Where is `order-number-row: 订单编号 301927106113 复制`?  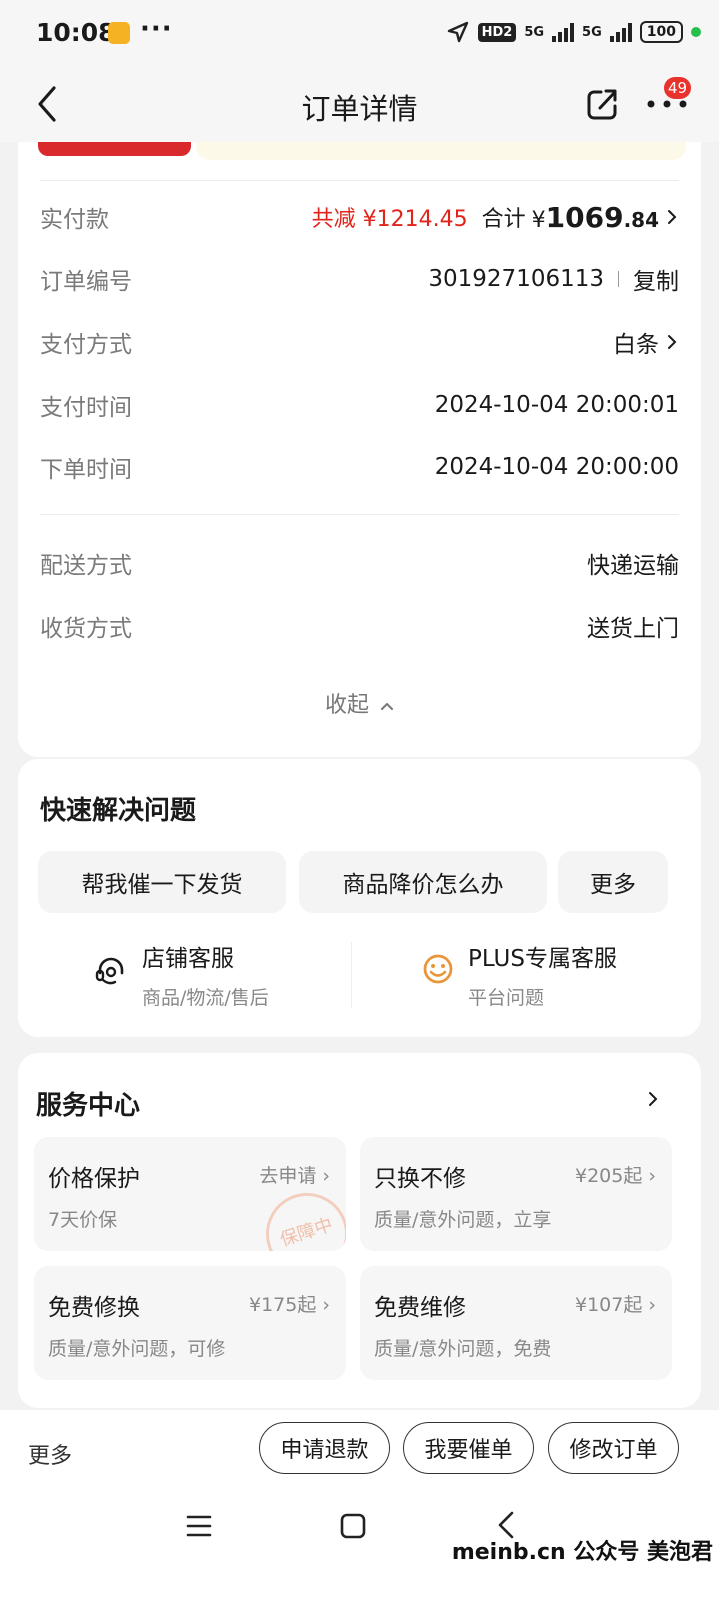 order-number-row: 订单编号 301927106113 复制 is located at coordinates (359, 279).